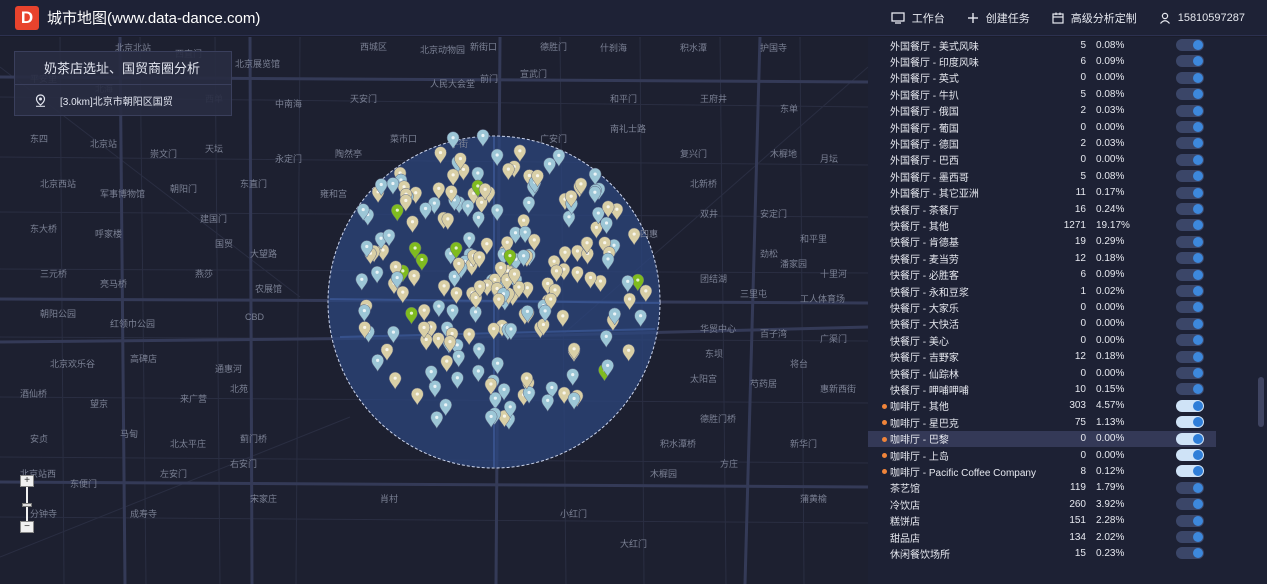 This screenshot has width=1267, height=584. I want to click on category-row: 快餐厅 - 茶餐厅 16 0.24%, so click(1042, 209).